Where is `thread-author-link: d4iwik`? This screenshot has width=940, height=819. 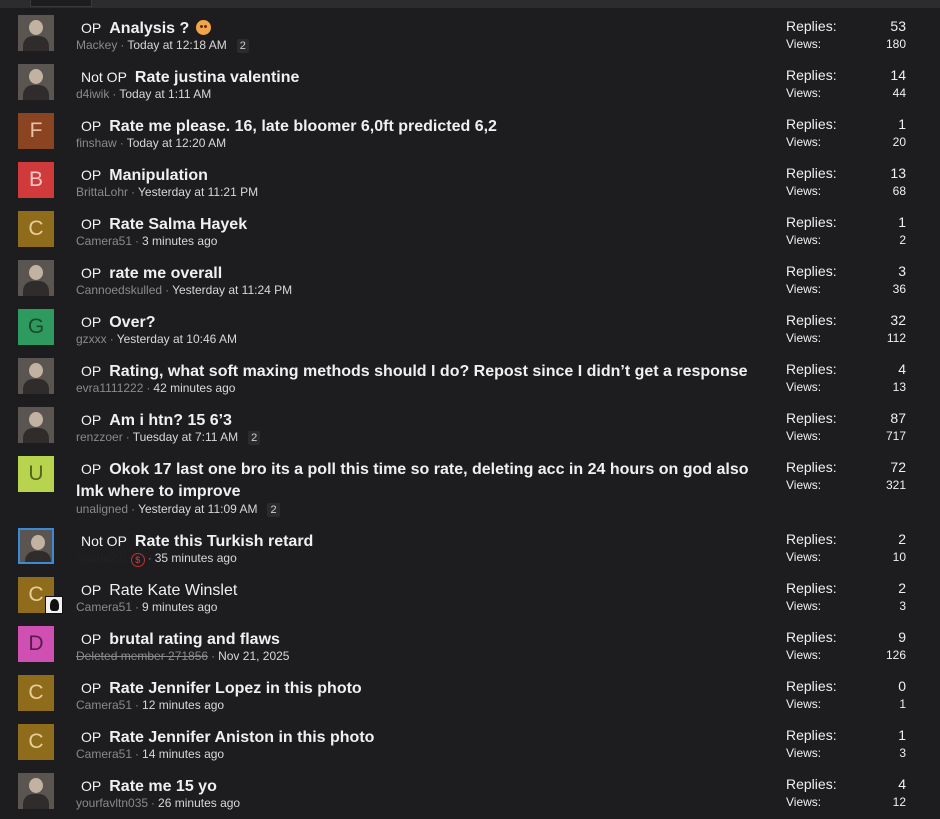
thread-author-link: d4iwik is located at coordinates (92, 94).